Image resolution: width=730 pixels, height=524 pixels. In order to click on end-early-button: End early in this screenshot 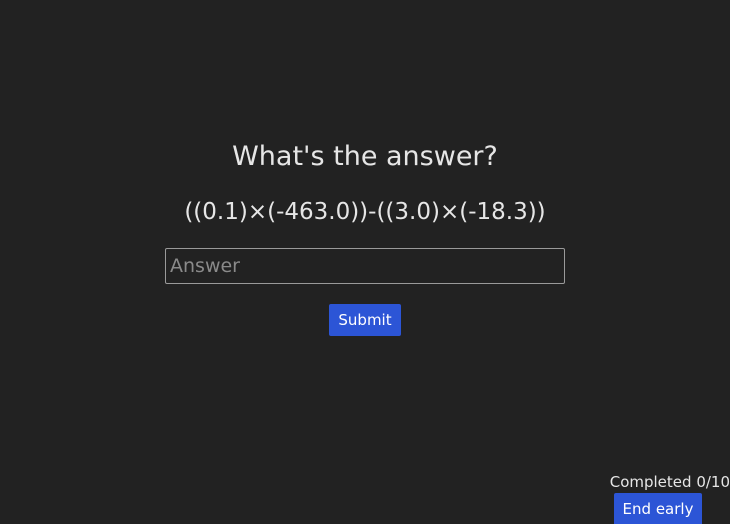, I will do `click(658, 508)`.